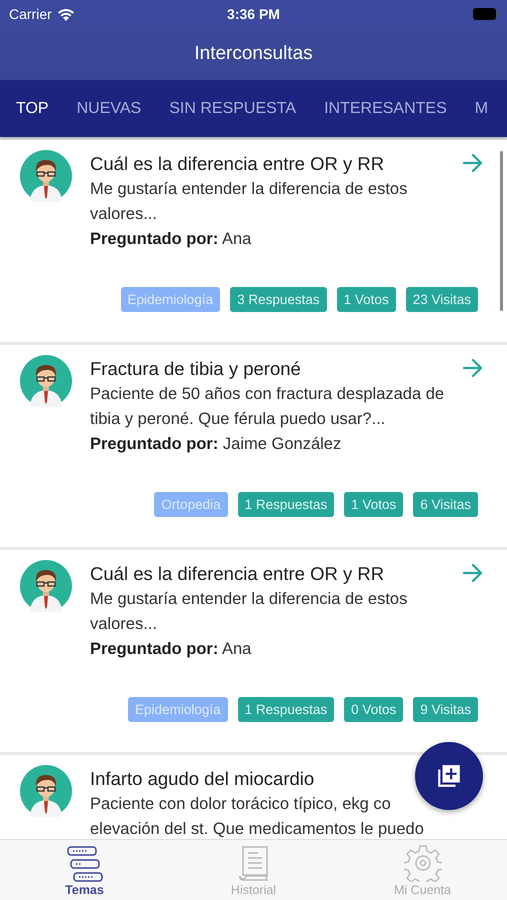 The width and height of the screenshot is (507, 900). What do you see at coordinates (254, 864) in the screenshot?
I see `document-icon` at bounding box center [254, 864].